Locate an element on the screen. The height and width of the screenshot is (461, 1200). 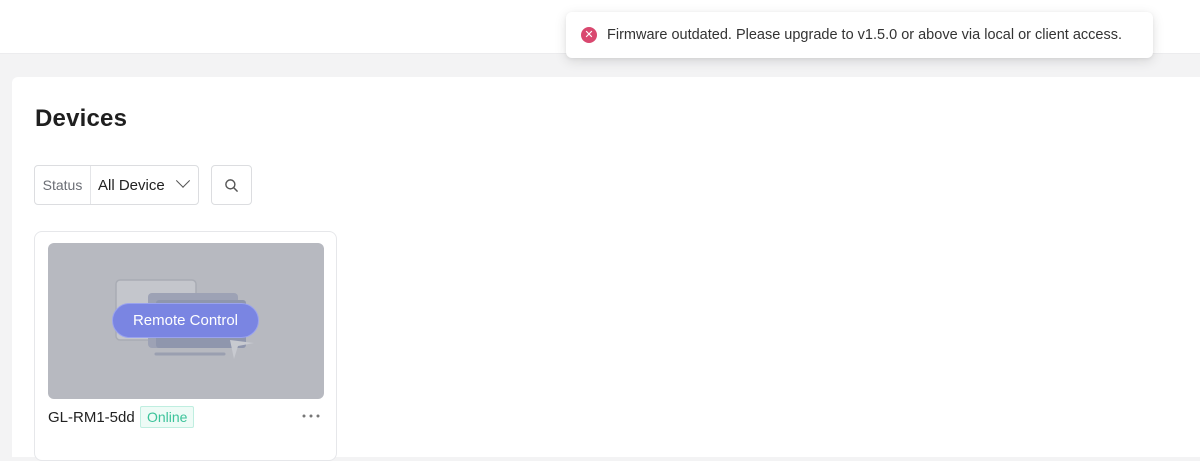
chevron-down-icon is located at coordinates (183, 180).